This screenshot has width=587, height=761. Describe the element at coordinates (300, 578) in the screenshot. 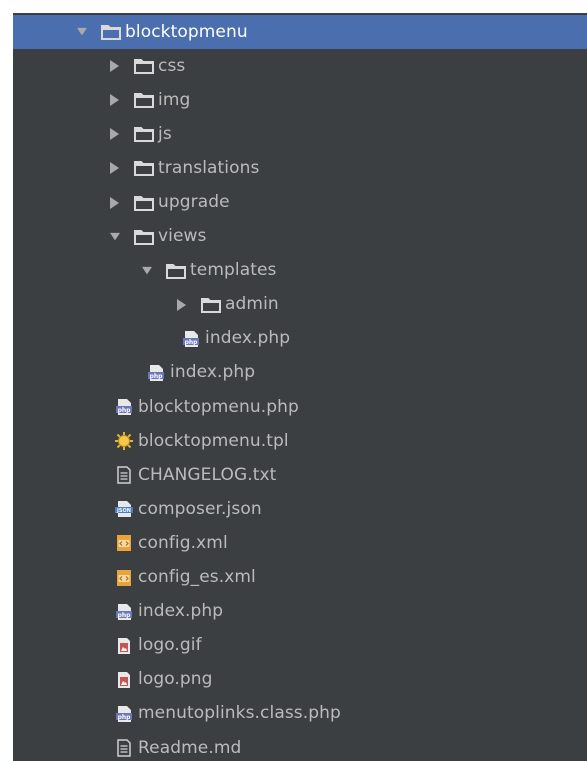

I see `tree-file-row: config_es.xml` at that location.